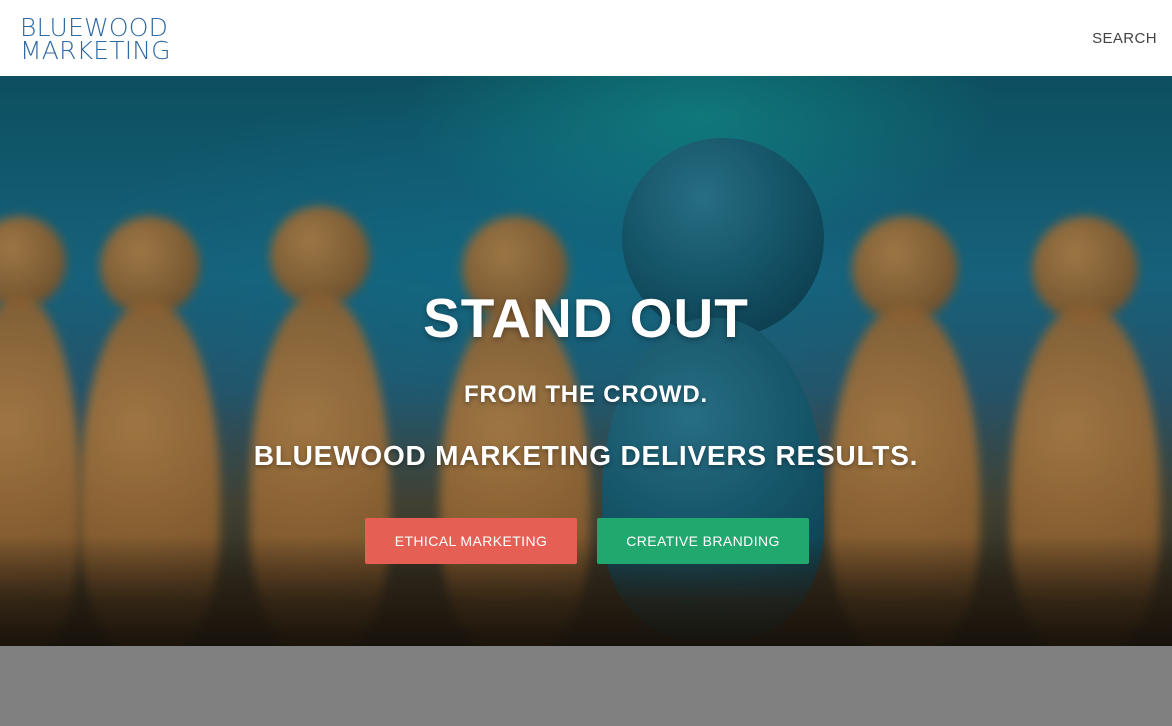 This screenshot has height=726, width=1172. I want to click on hero-subtitle: FROM THE CROWD., so click(586, 394).